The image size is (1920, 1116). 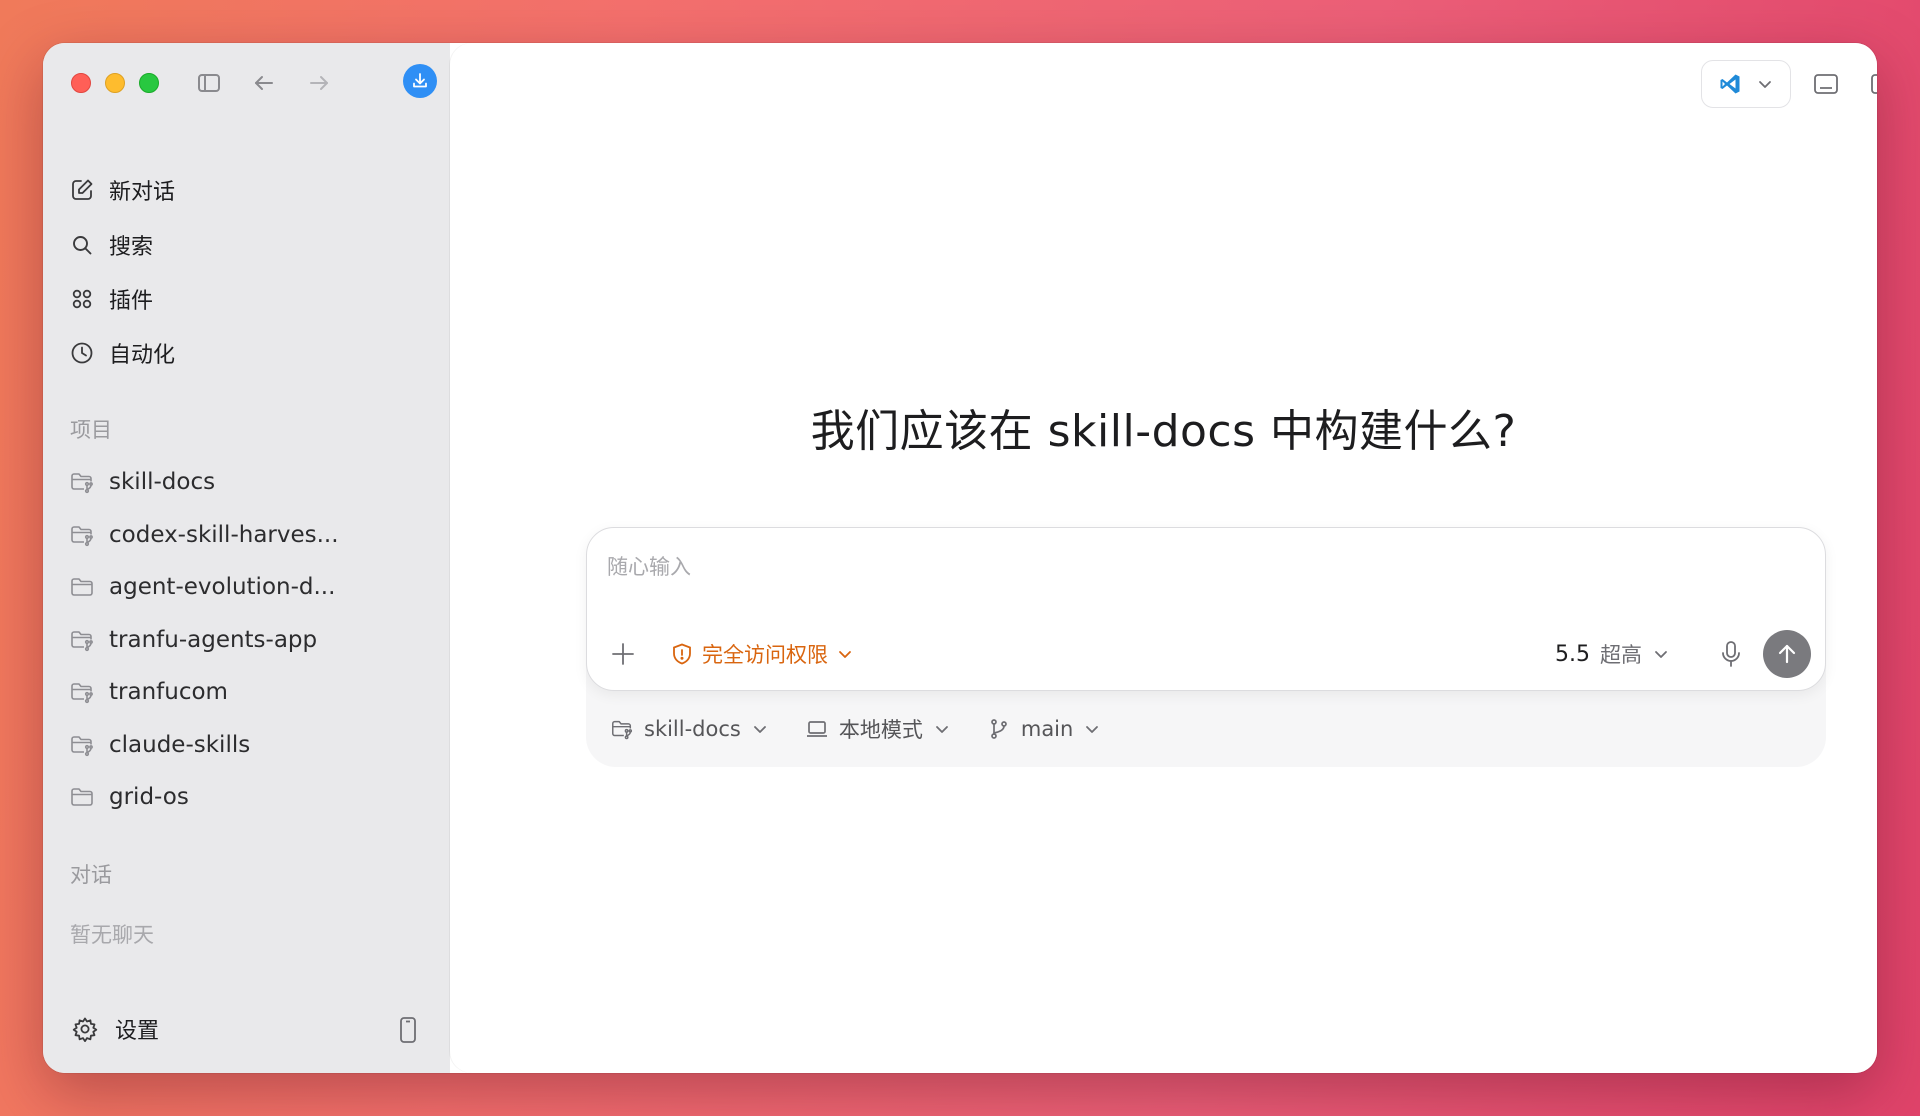 What do you see at coordinates (264, 83) in the screenshot?
I see `back-arrow-icon` at bounding box center [264, 83].